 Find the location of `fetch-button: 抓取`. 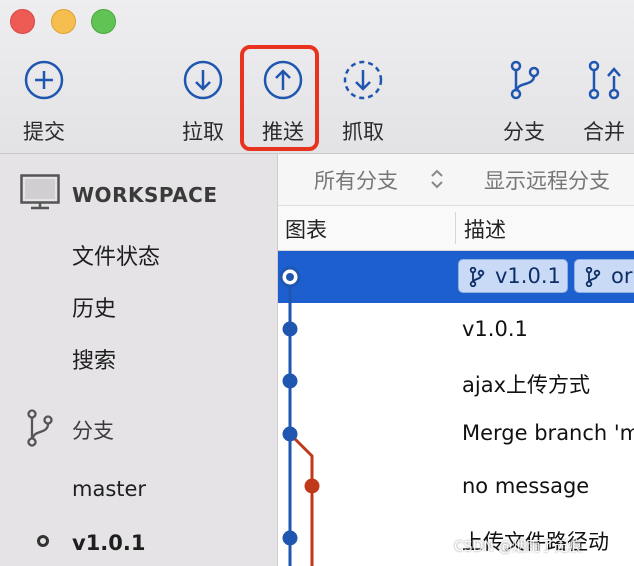

fetch-button: 抓取 is located at coordinates (363, 102).